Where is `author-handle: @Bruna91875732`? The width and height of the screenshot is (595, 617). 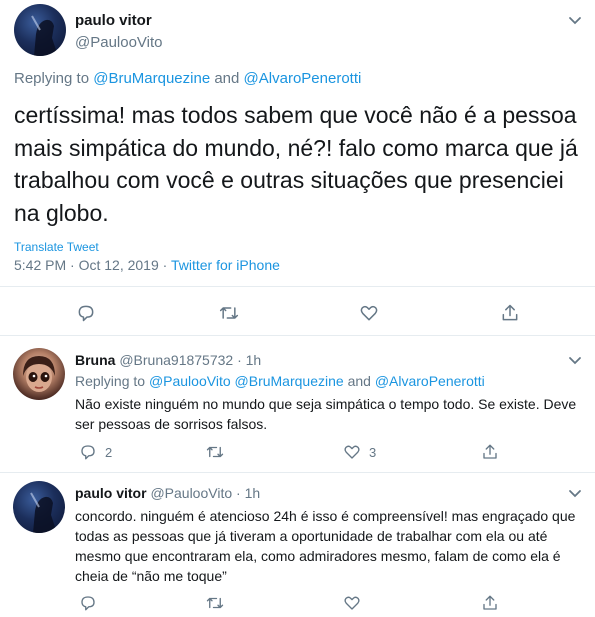 author-handle: @Bruna91875732 is located at coordinates (176, 360).